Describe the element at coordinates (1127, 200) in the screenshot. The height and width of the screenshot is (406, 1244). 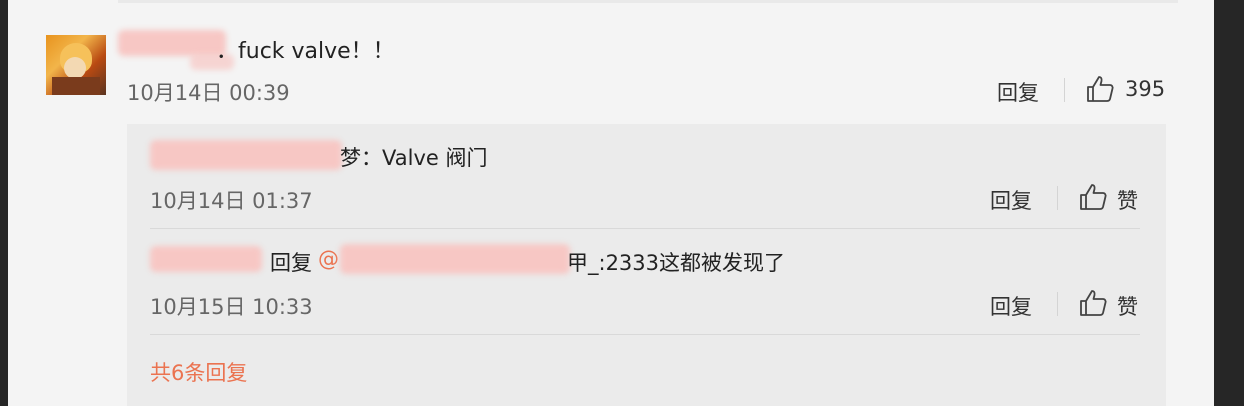
I see `reply-1-like-button: 赞` at that location.